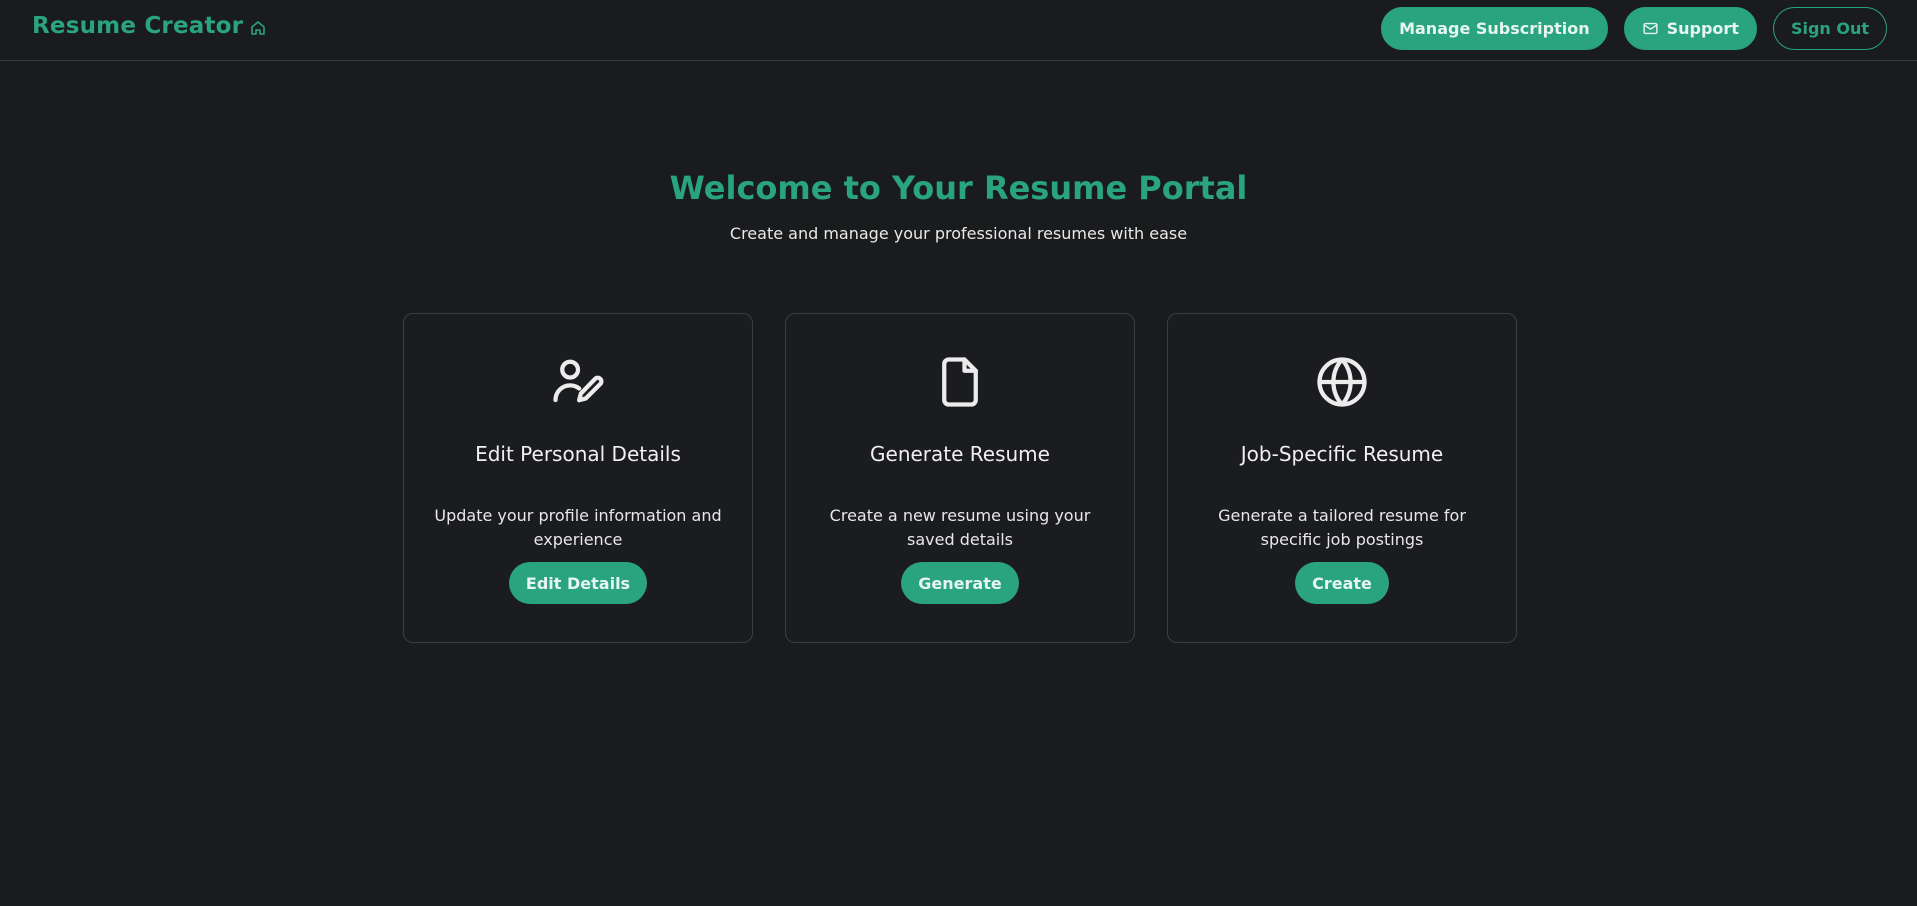 The height and width of the screenshot is (906, 1917). What do you see at coordinates (1342, 583) in the screenshot?
I see `create-button: Create` at bounding box center [1342, 583].